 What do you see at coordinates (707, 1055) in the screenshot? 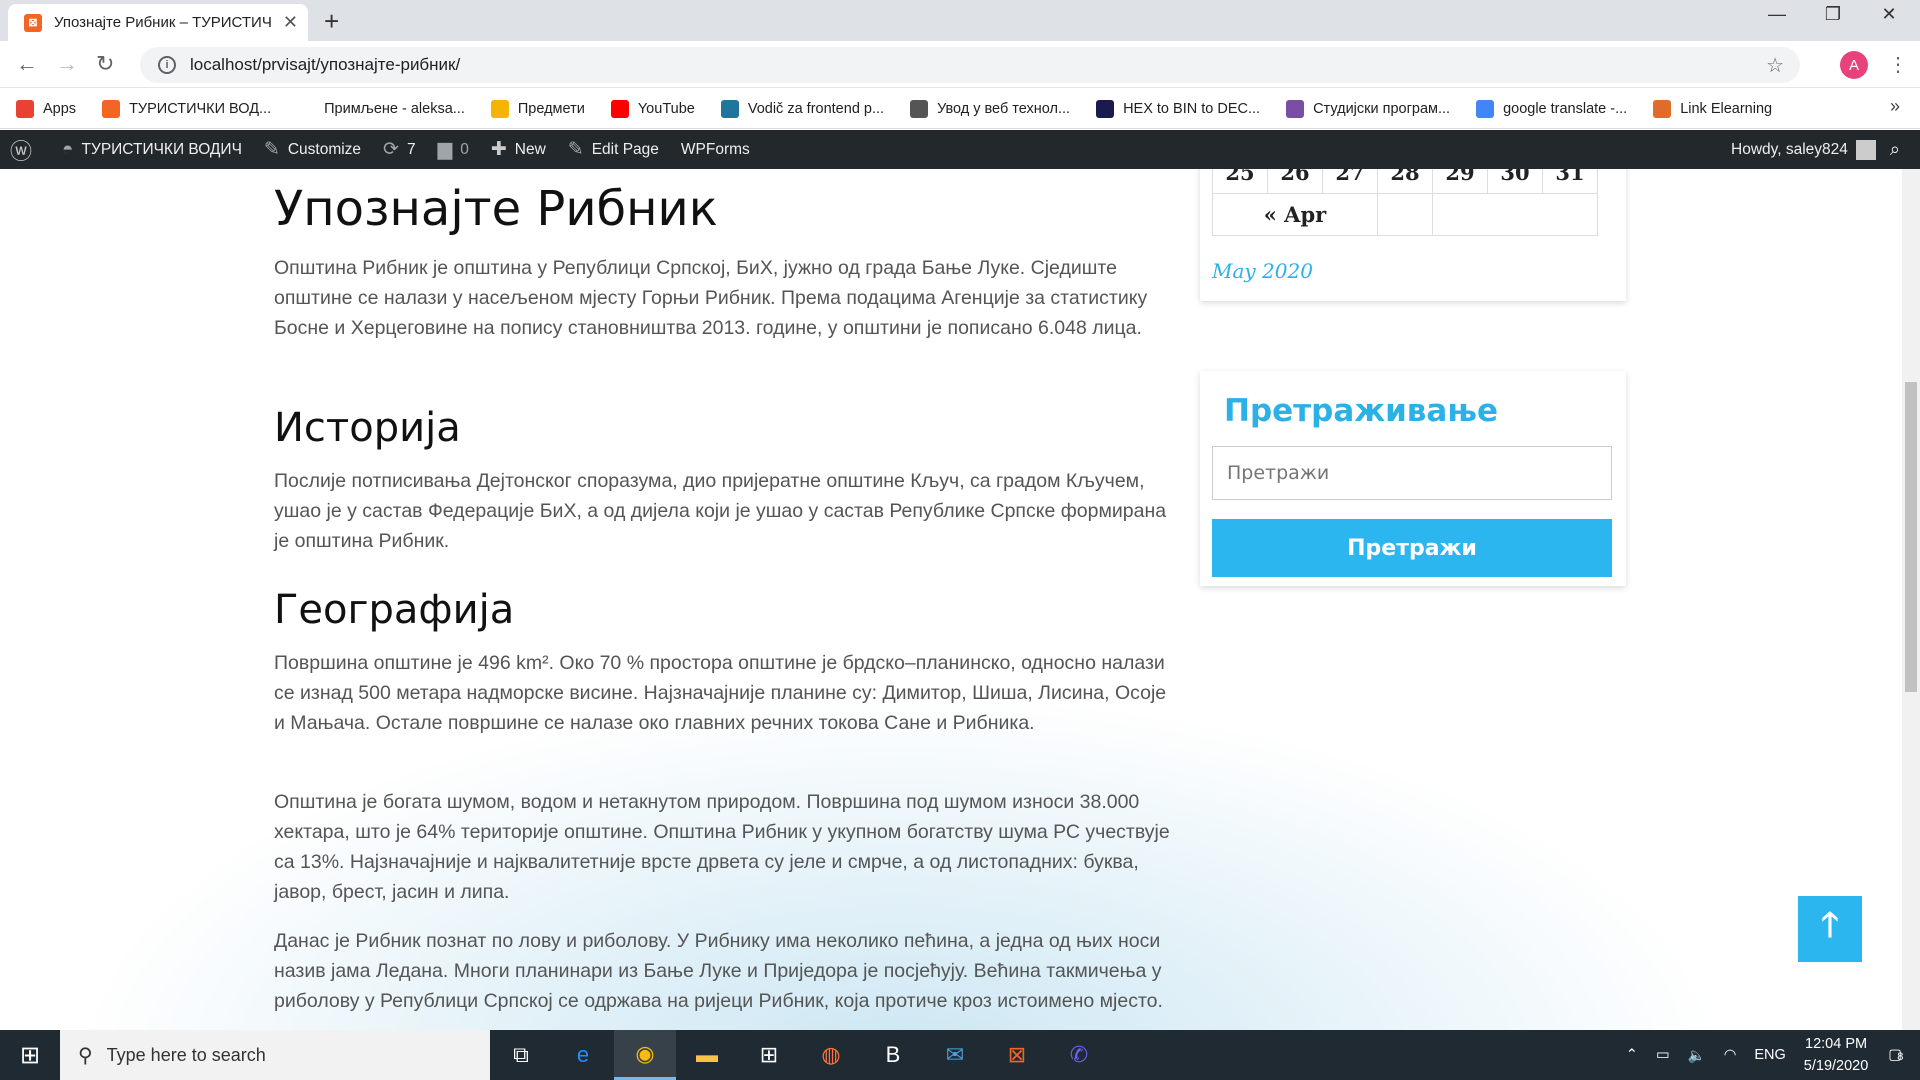
I see `file-explorer-icon: ▬` at bounding box center [707, 1055].